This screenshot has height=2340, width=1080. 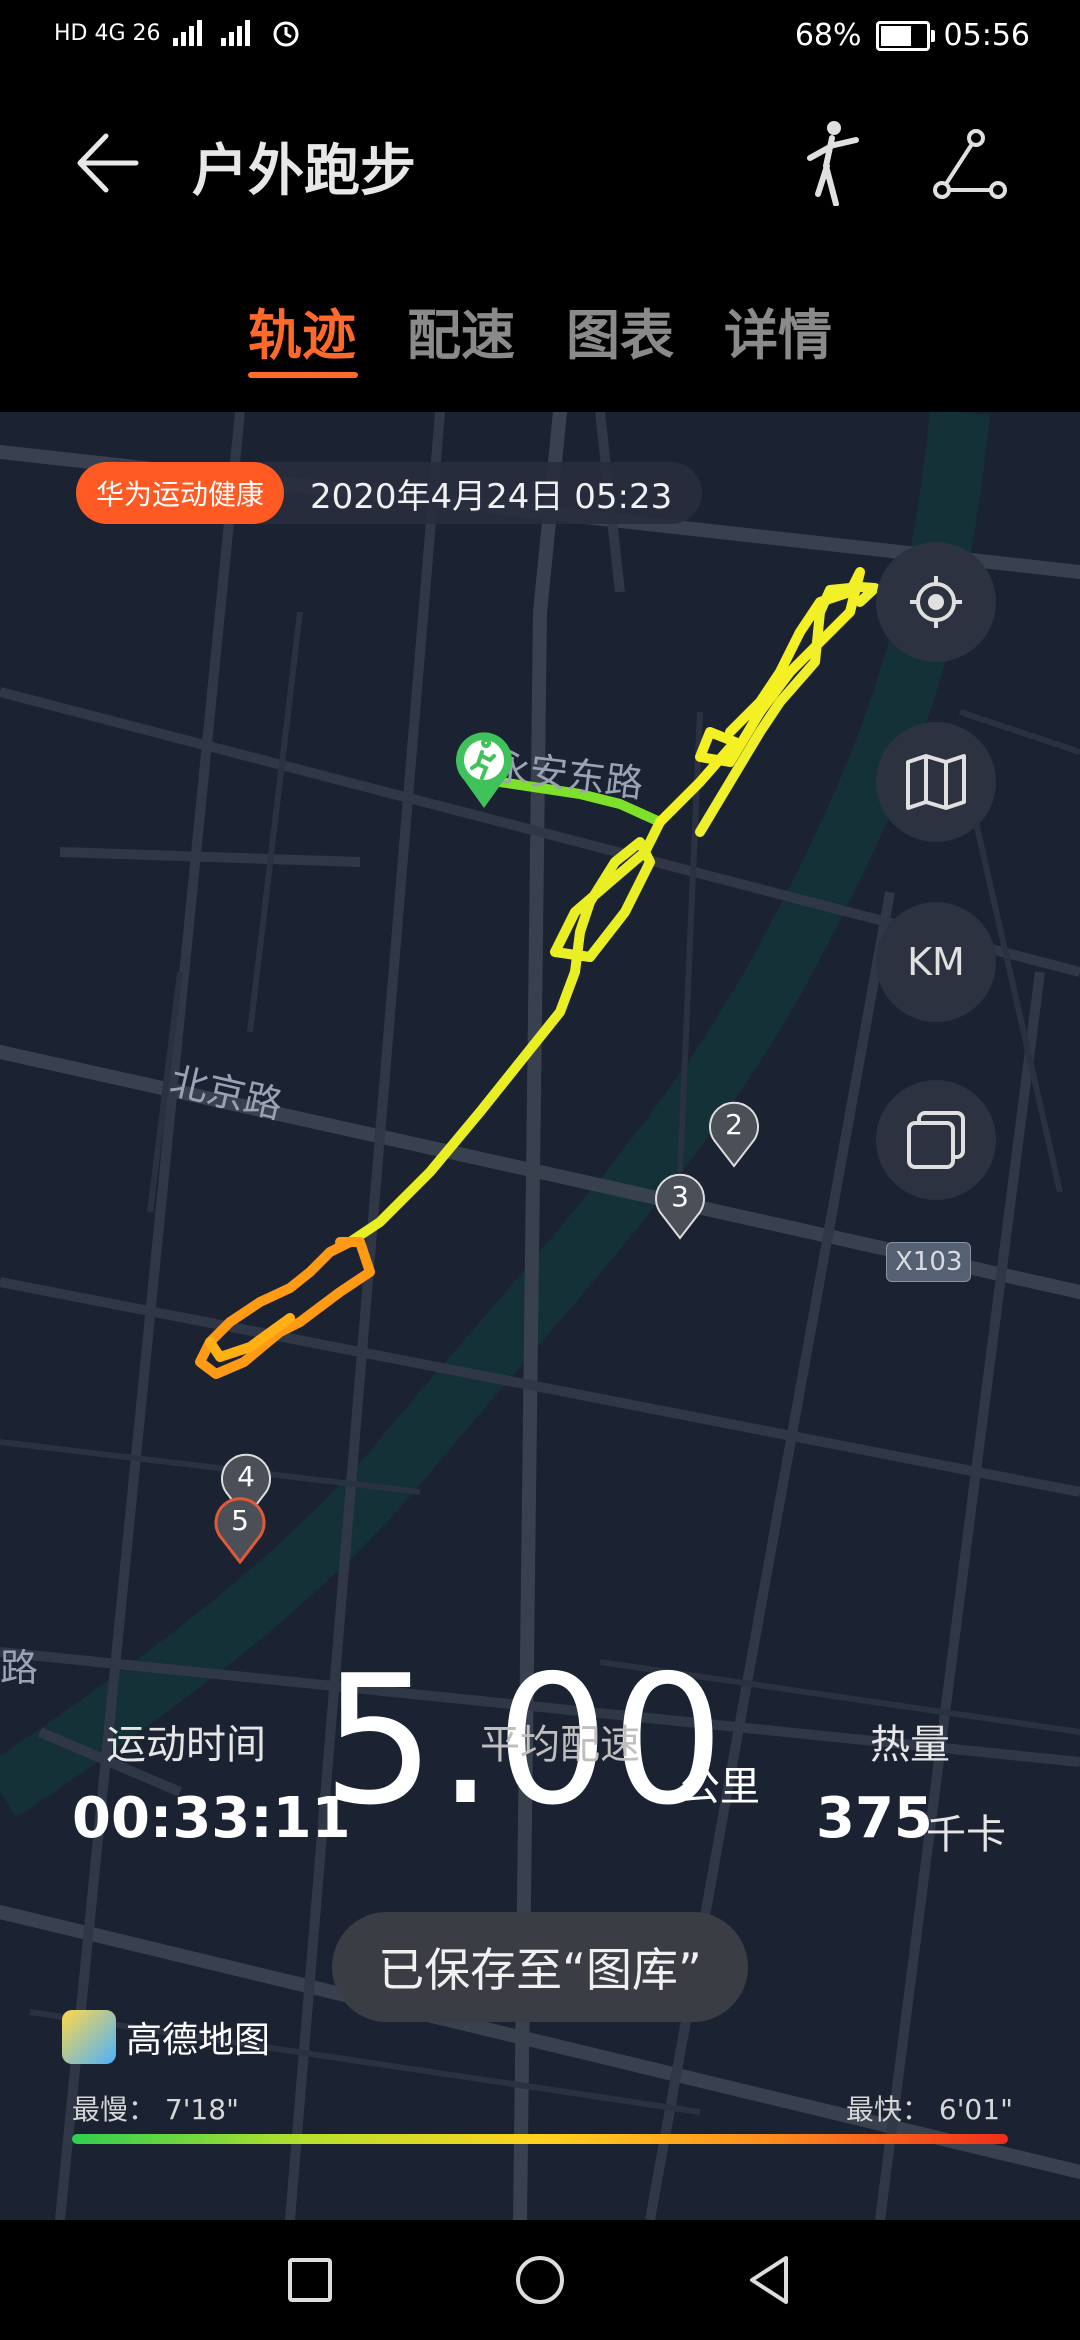 I want to click on unit-km-label: KM, so click(x=936, y=962).